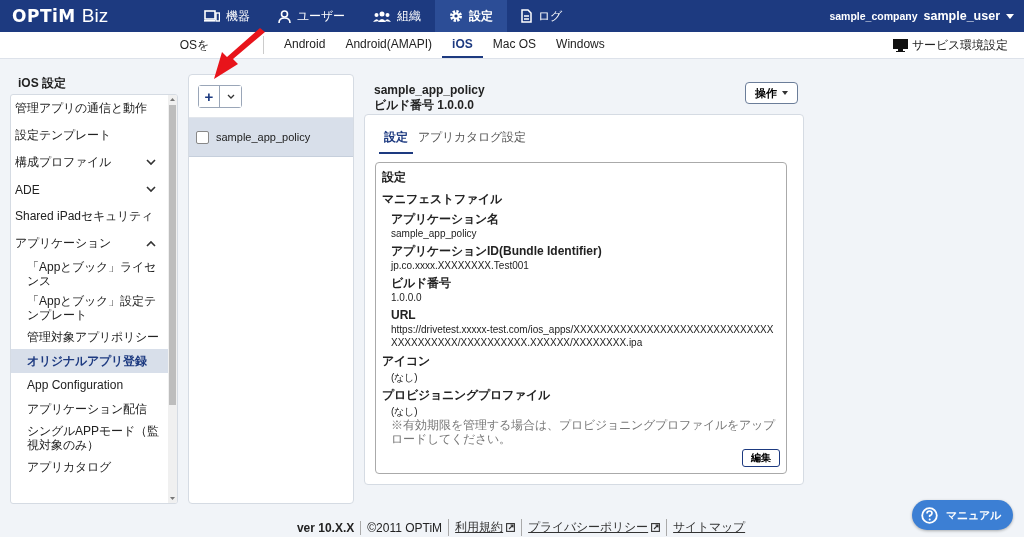  I want to click on build-number: ビルド番号 1.0.0.0, so click(425, 105).